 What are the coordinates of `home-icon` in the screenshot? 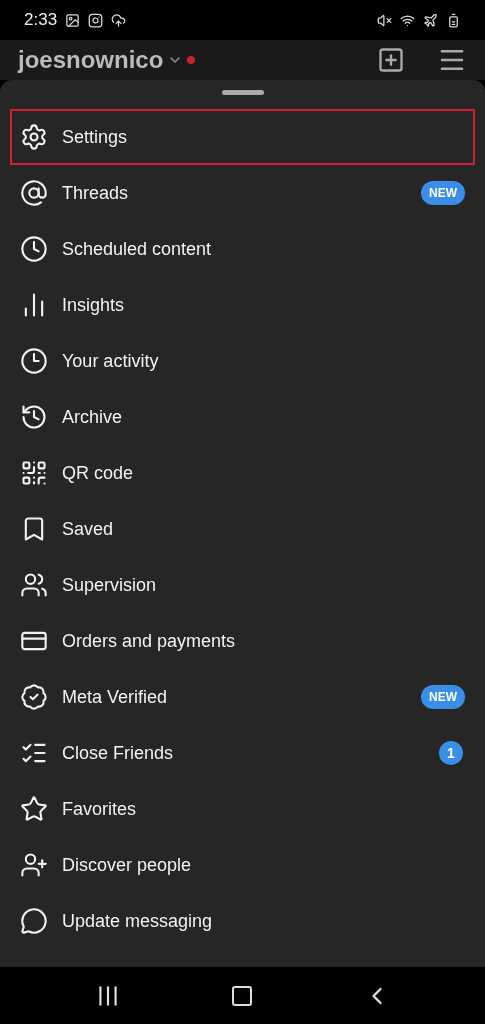 It's located at (241, 995).